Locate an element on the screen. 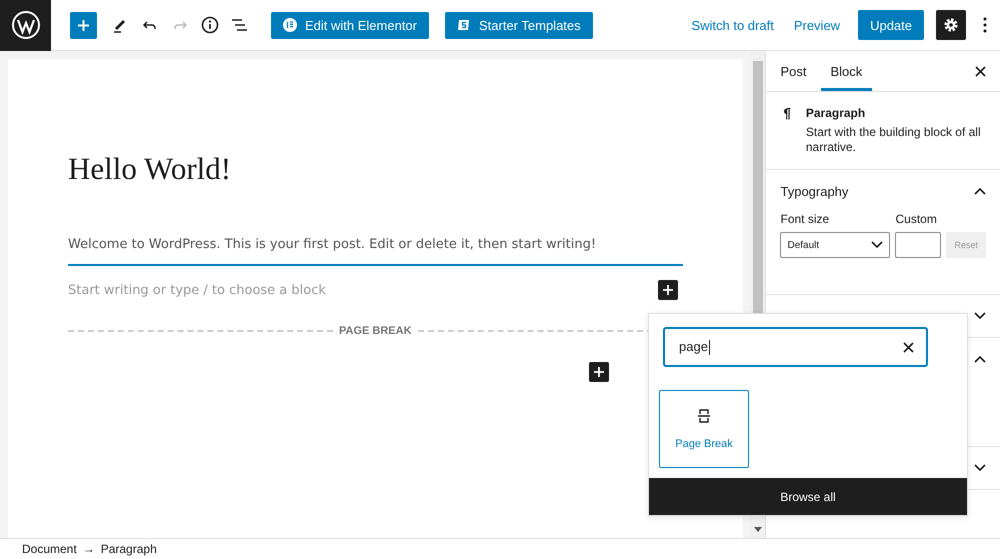 The width and height of the screenshot is (1000, 559). block-description: Start with the building block of all narrative. is located at coordinates (894, 140).